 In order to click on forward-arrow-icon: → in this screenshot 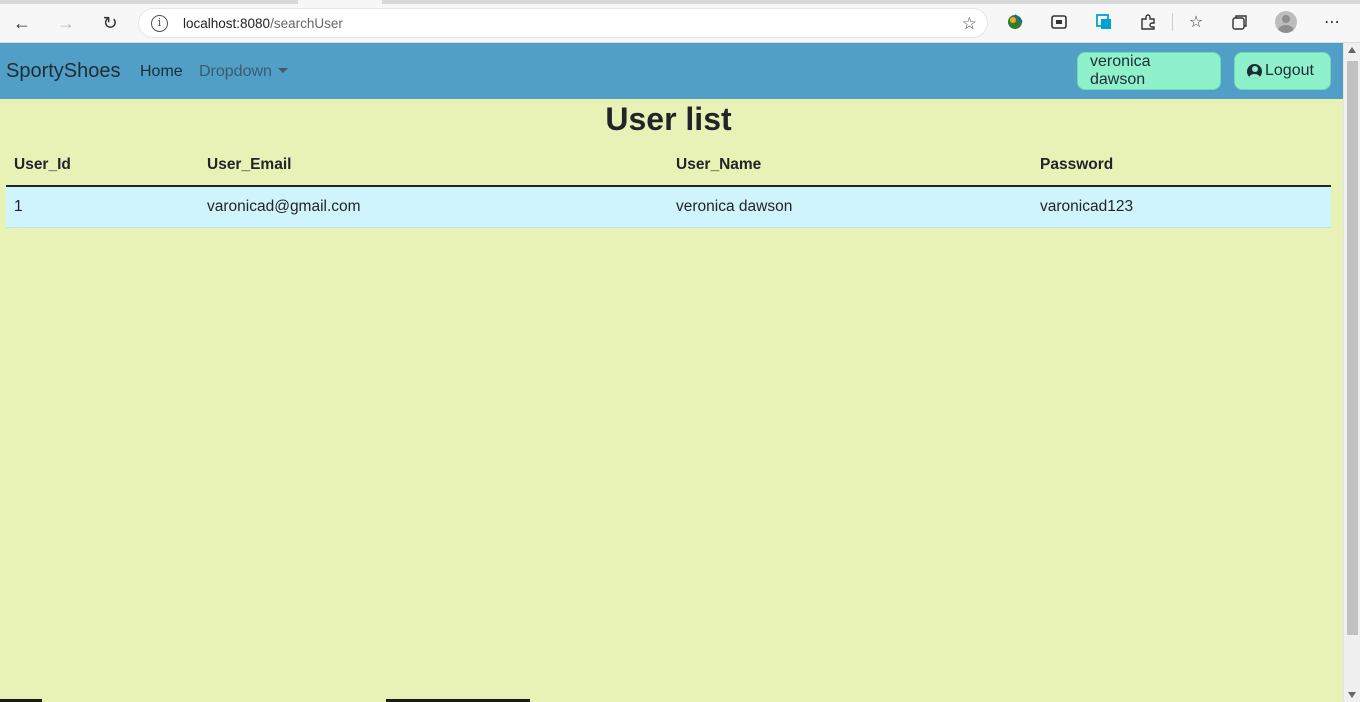, I will do `click(66, 23)`.